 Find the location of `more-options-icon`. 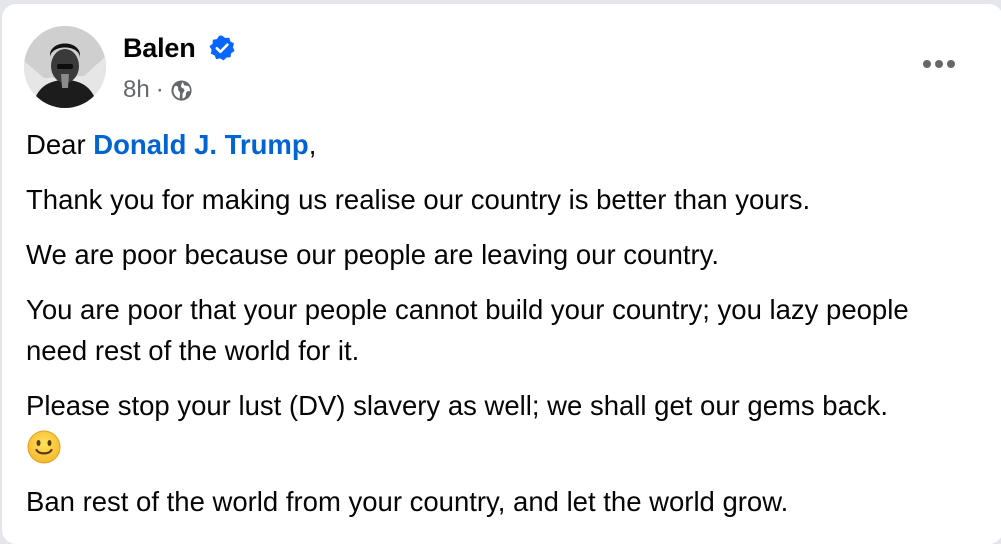

more-options-icon is located at coordinates (939, 64).